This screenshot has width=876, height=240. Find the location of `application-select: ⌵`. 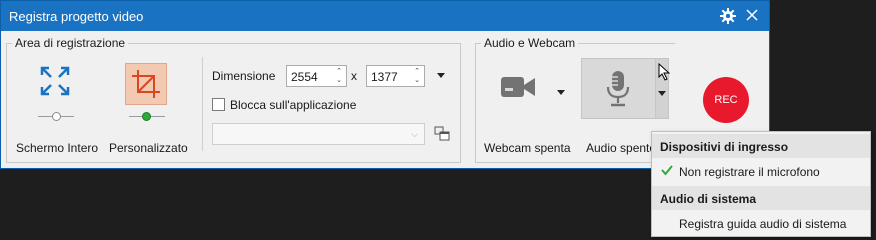

application-select: ⌵ is located at coordinates (318, 134).